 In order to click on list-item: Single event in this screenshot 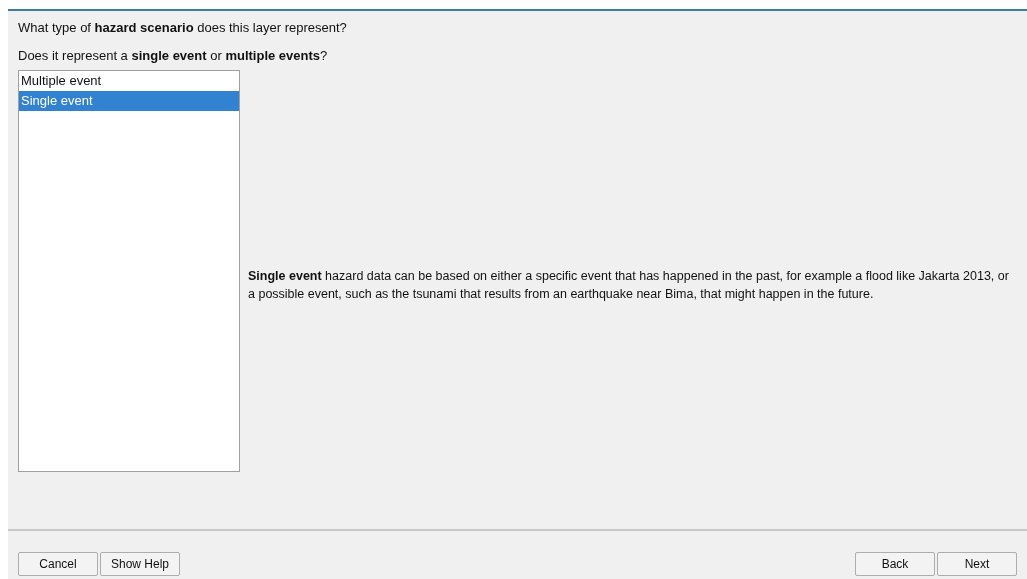, I will do `click(129, 101)`.